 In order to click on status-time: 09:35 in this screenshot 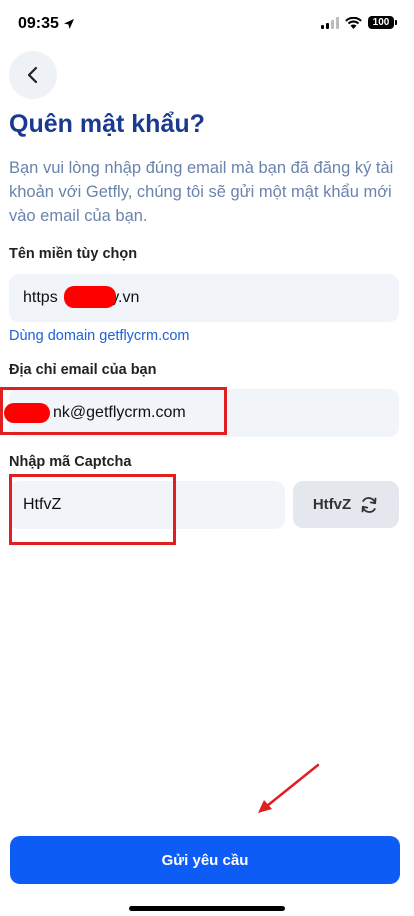, I will do `click(46, 24)`.